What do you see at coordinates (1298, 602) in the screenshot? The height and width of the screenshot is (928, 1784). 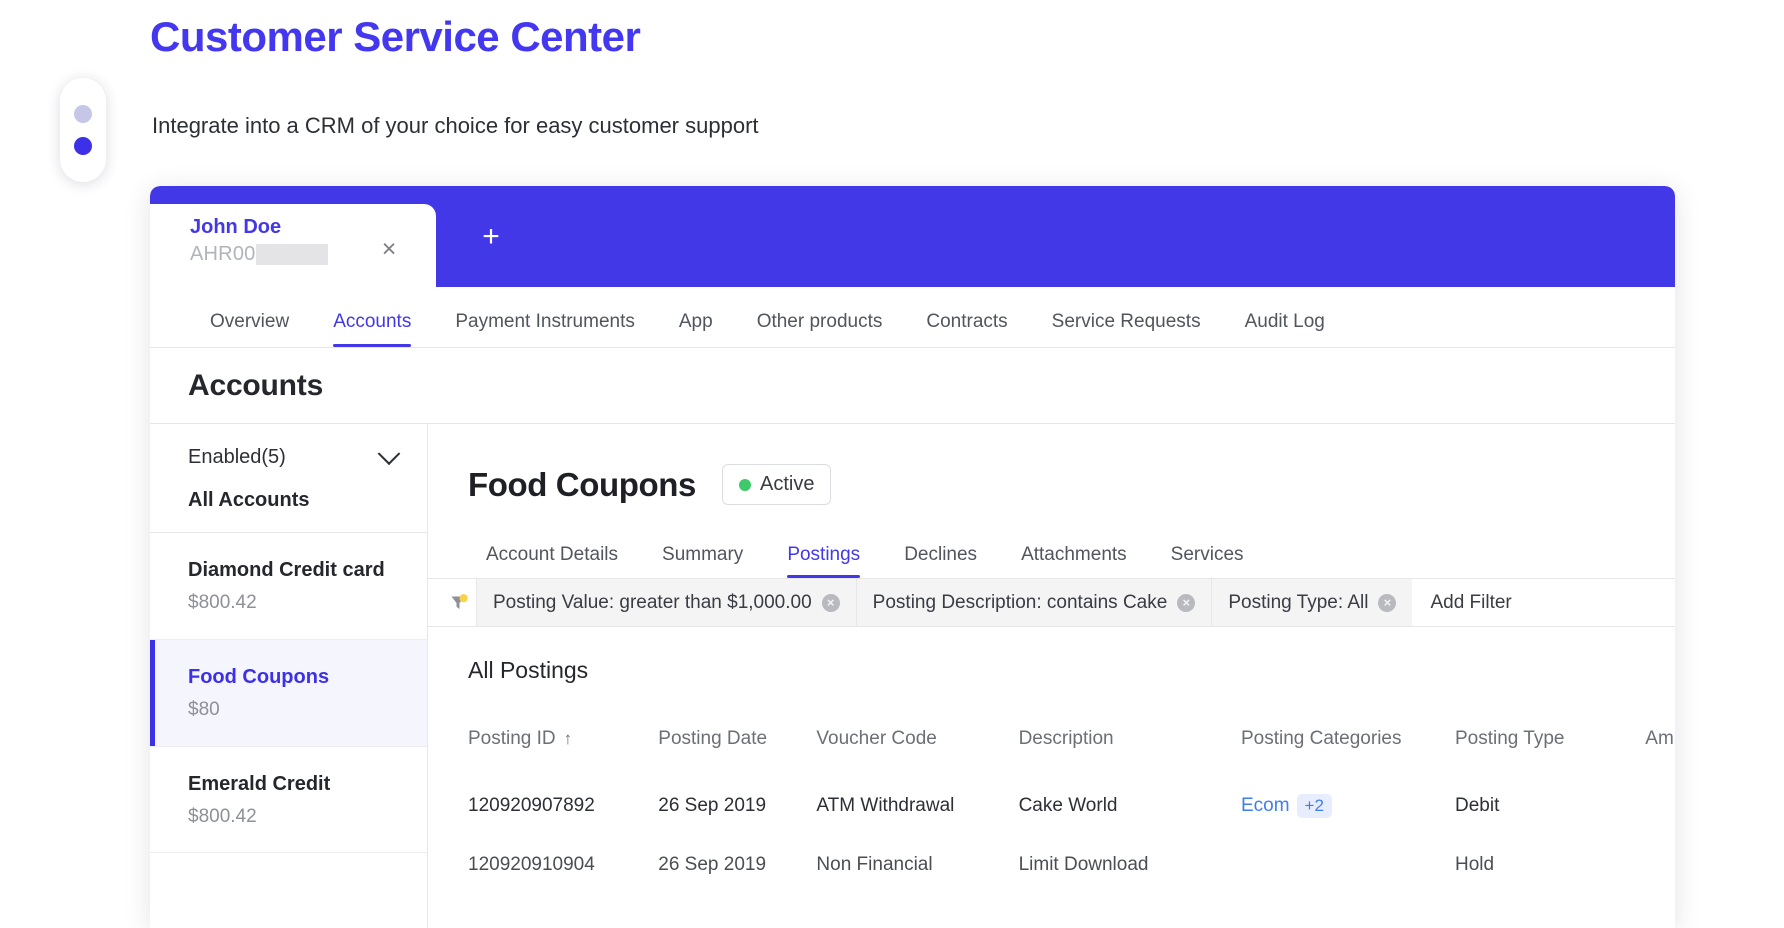 I see `filter-chip-label: Posting Type: All` at bounding box center [1298, 602].